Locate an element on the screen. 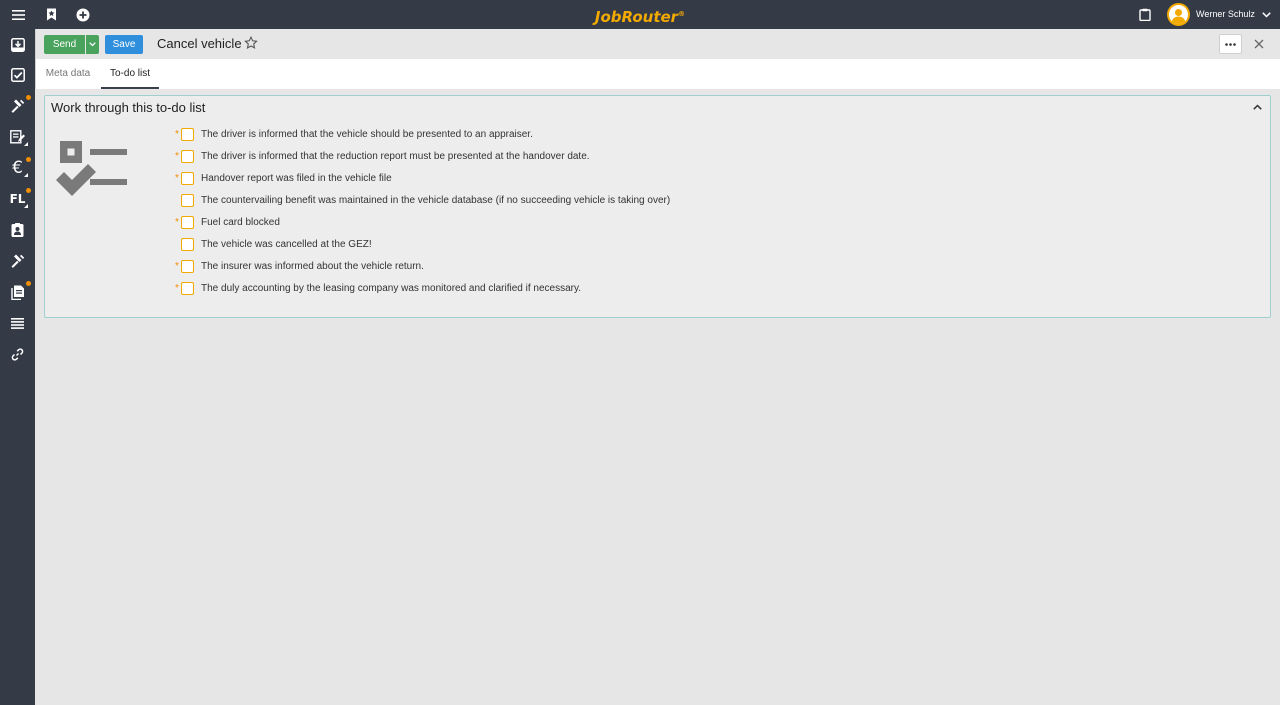 Image resolution: width=1280 pixels, height=705 pixels. form-edit-icon is located at coordinates (17, 137).